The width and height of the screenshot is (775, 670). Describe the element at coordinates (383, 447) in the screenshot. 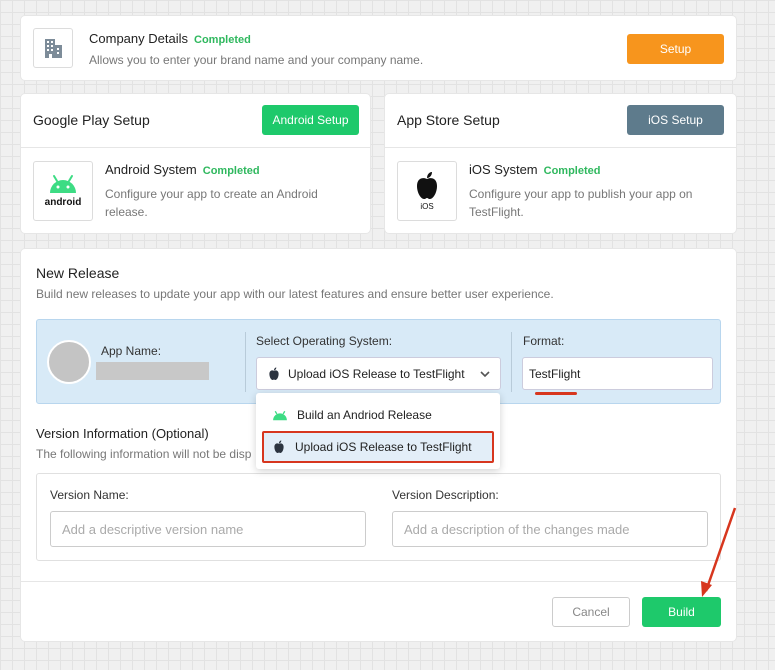

I see `dropdown-item-label: Upload iOS Release to TestFlight` at that location.